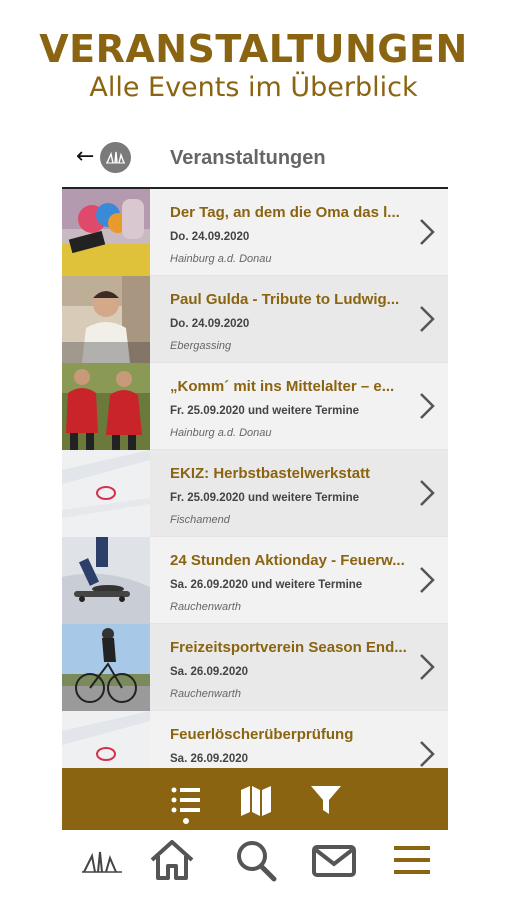 Image resolution: width=507 pixels, height=900 pixels. What do you see at coordinates (253, 87) in the screenshot?
I see `hero-subtitle: Alle Events im Überblick` at bounding box center [253, 87].